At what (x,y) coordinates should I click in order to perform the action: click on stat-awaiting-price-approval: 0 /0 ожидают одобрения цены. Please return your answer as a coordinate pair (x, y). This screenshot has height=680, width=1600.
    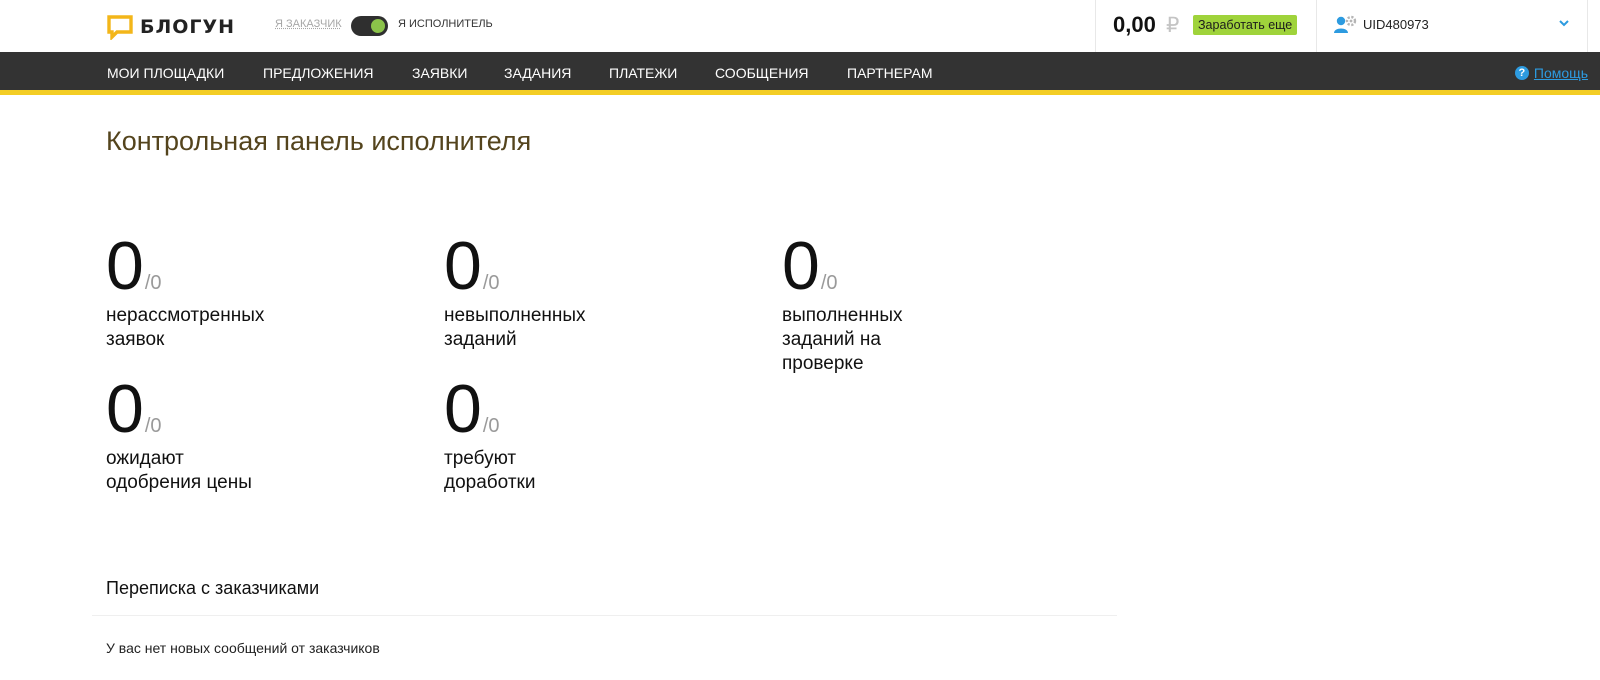
    Looking at the image, I should click on (226, 433).